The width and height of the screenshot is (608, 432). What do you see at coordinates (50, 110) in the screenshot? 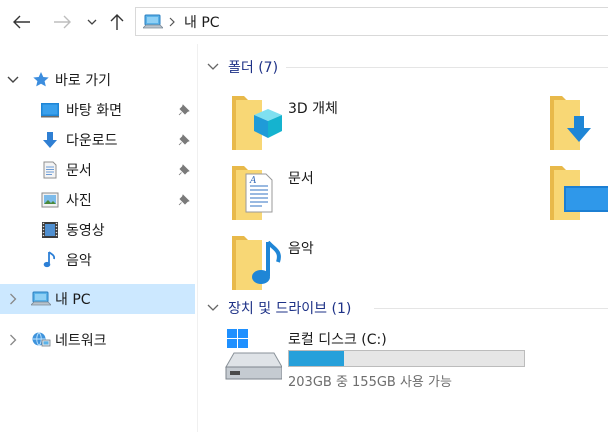
I see `desktop-icon` at bounding box center [50, 110].